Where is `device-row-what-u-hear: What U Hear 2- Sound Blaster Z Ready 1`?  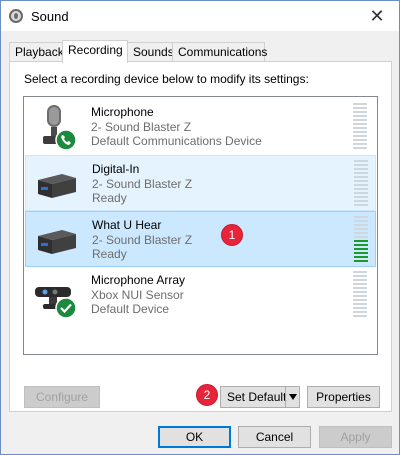
device-row-what-u-hear: What U Hear 2- Sound Blaster Z Ready 1 is located at coordinates (200, 239).